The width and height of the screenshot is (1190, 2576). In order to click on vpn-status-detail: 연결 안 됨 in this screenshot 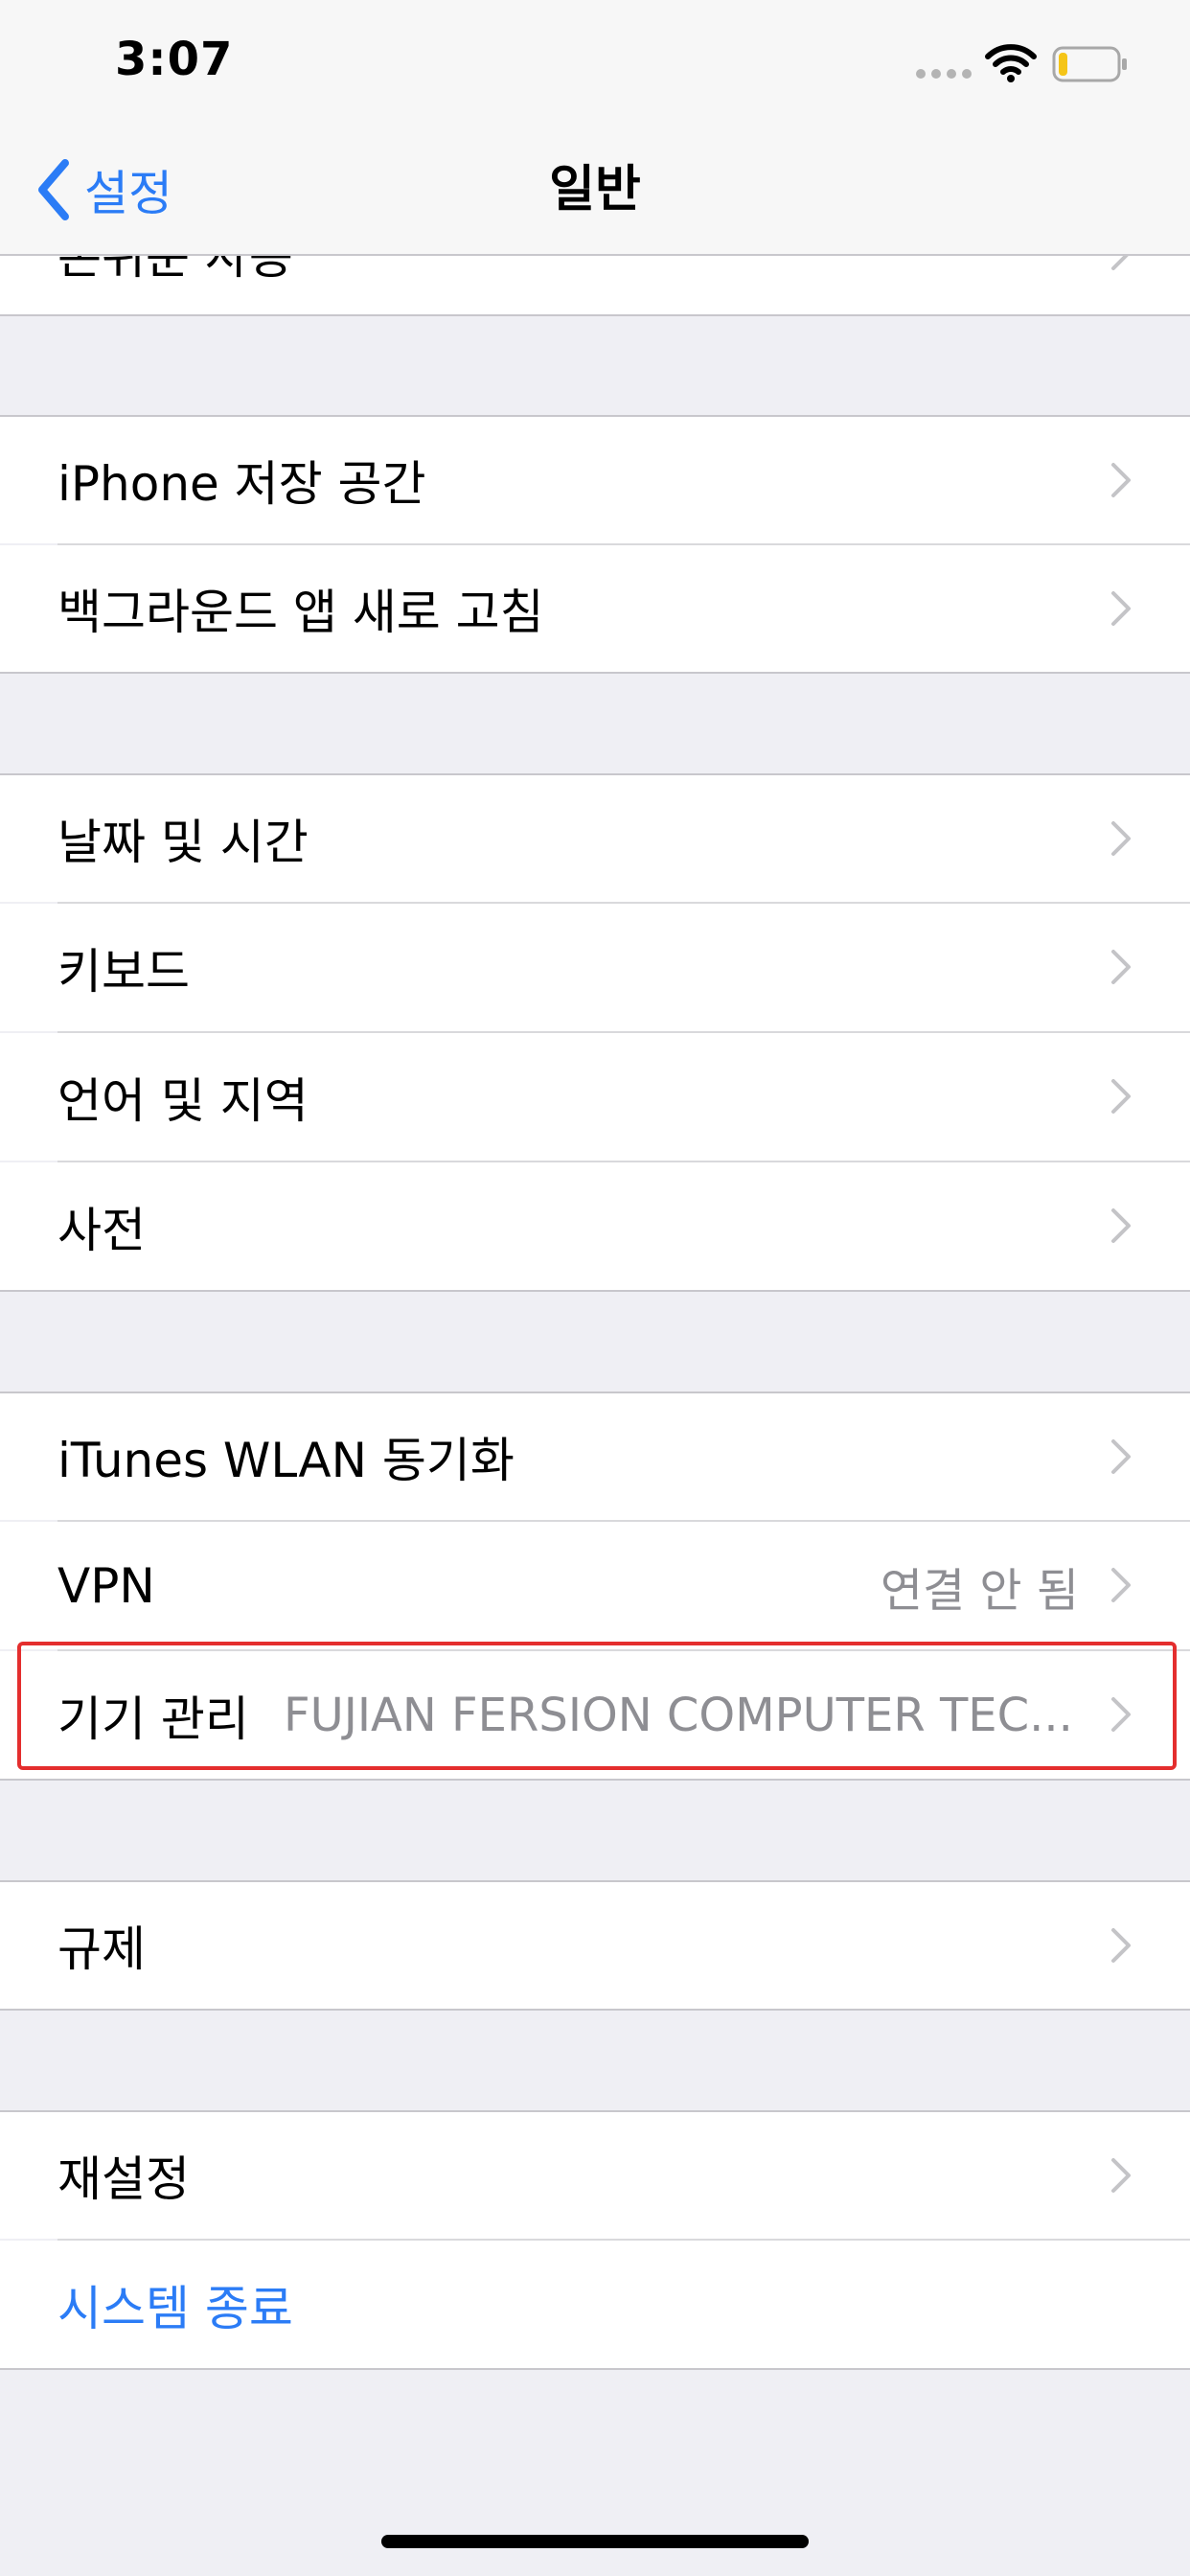, I will do `click(980, 1590)`.